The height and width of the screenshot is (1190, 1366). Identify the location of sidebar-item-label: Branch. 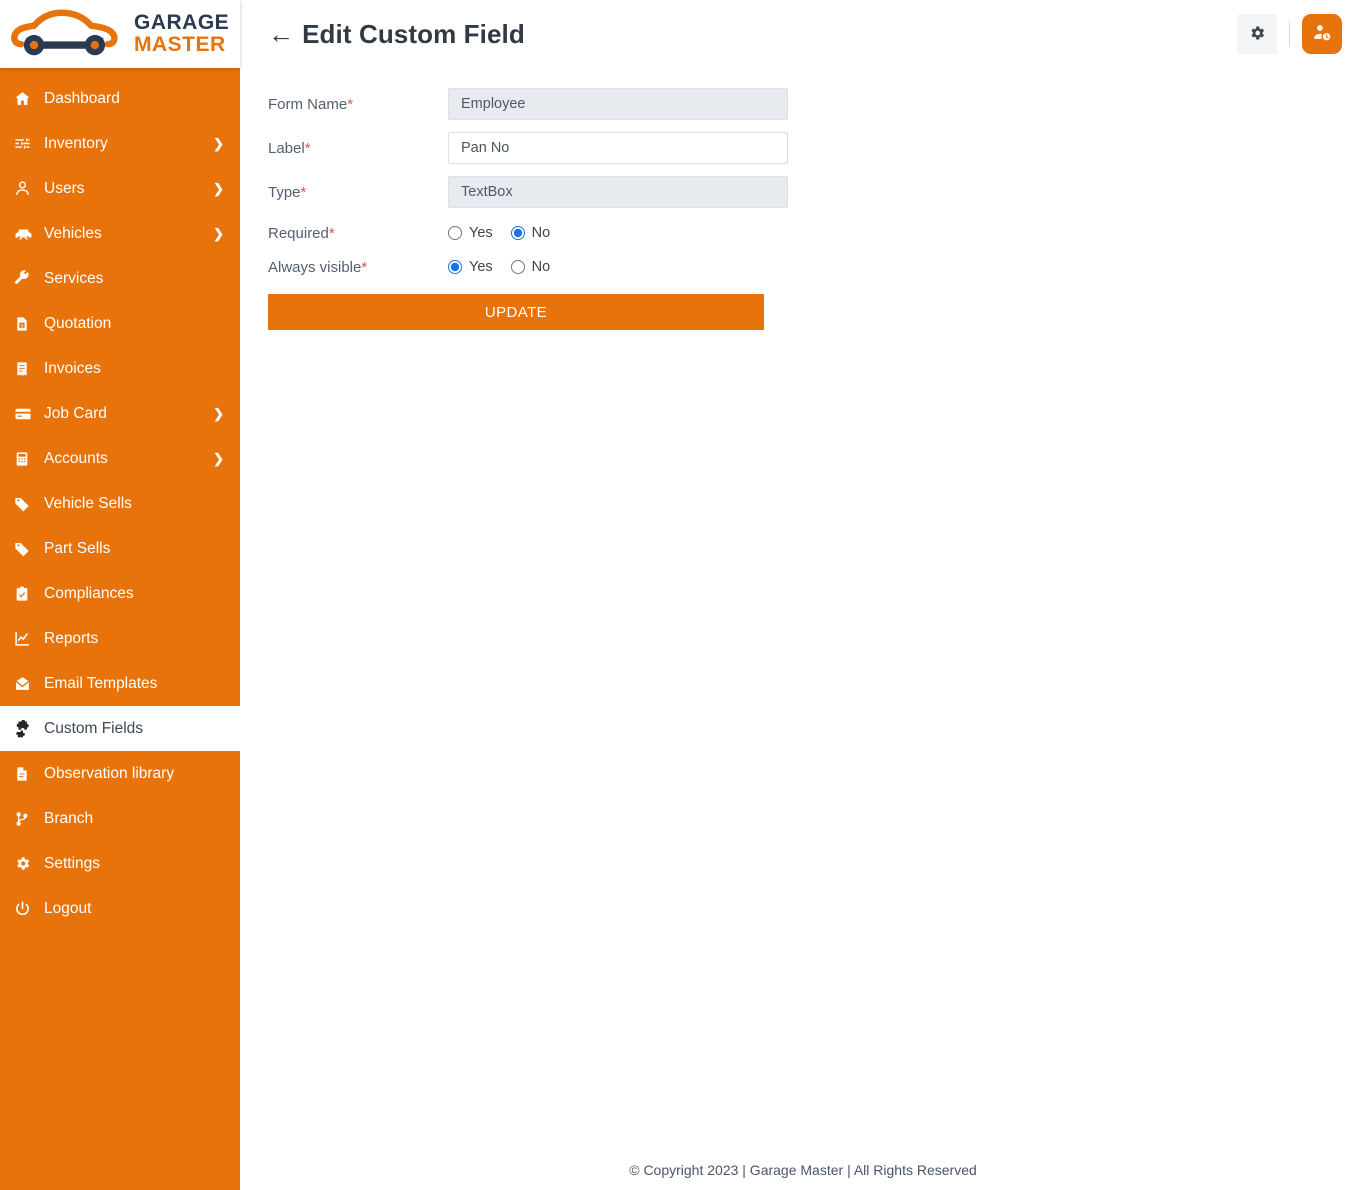
(69, 818).